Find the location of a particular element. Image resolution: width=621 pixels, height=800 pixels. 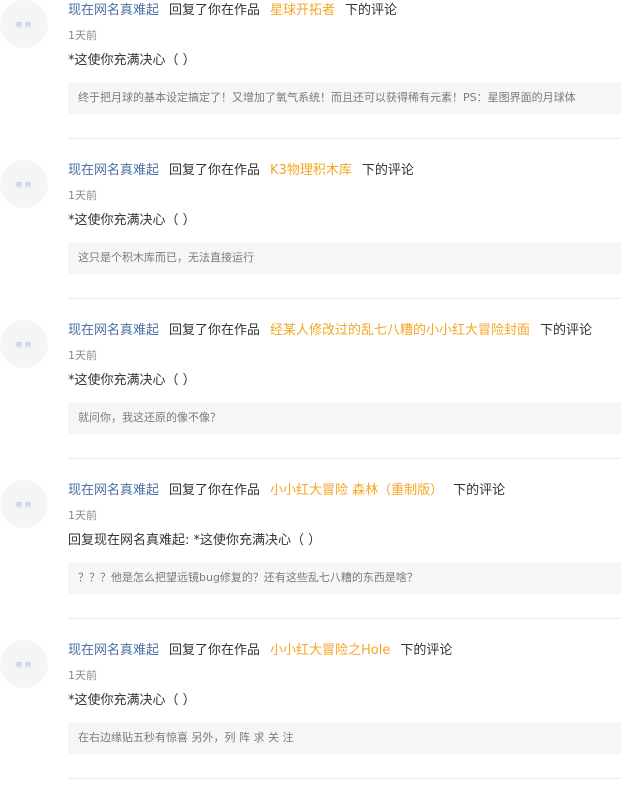

quoted-comment: 就问你，我这还原的像不像？ is located at coordinates (344, 418).